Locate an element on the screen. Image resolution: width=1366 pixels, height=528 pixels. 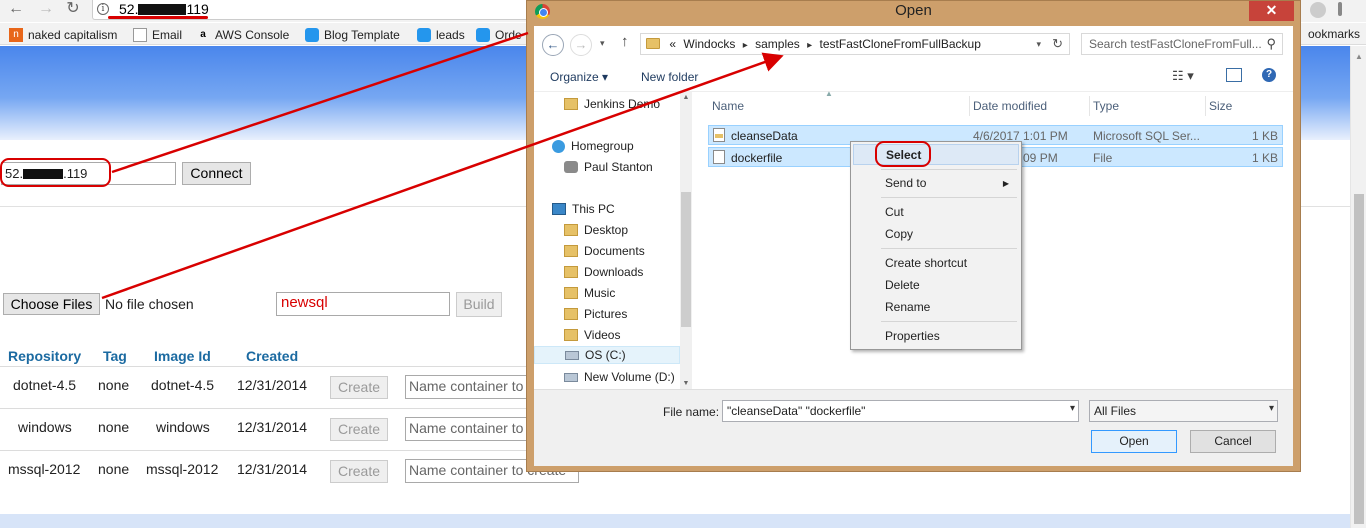
column-header-type: Type is located at coordinates (1106, 106).